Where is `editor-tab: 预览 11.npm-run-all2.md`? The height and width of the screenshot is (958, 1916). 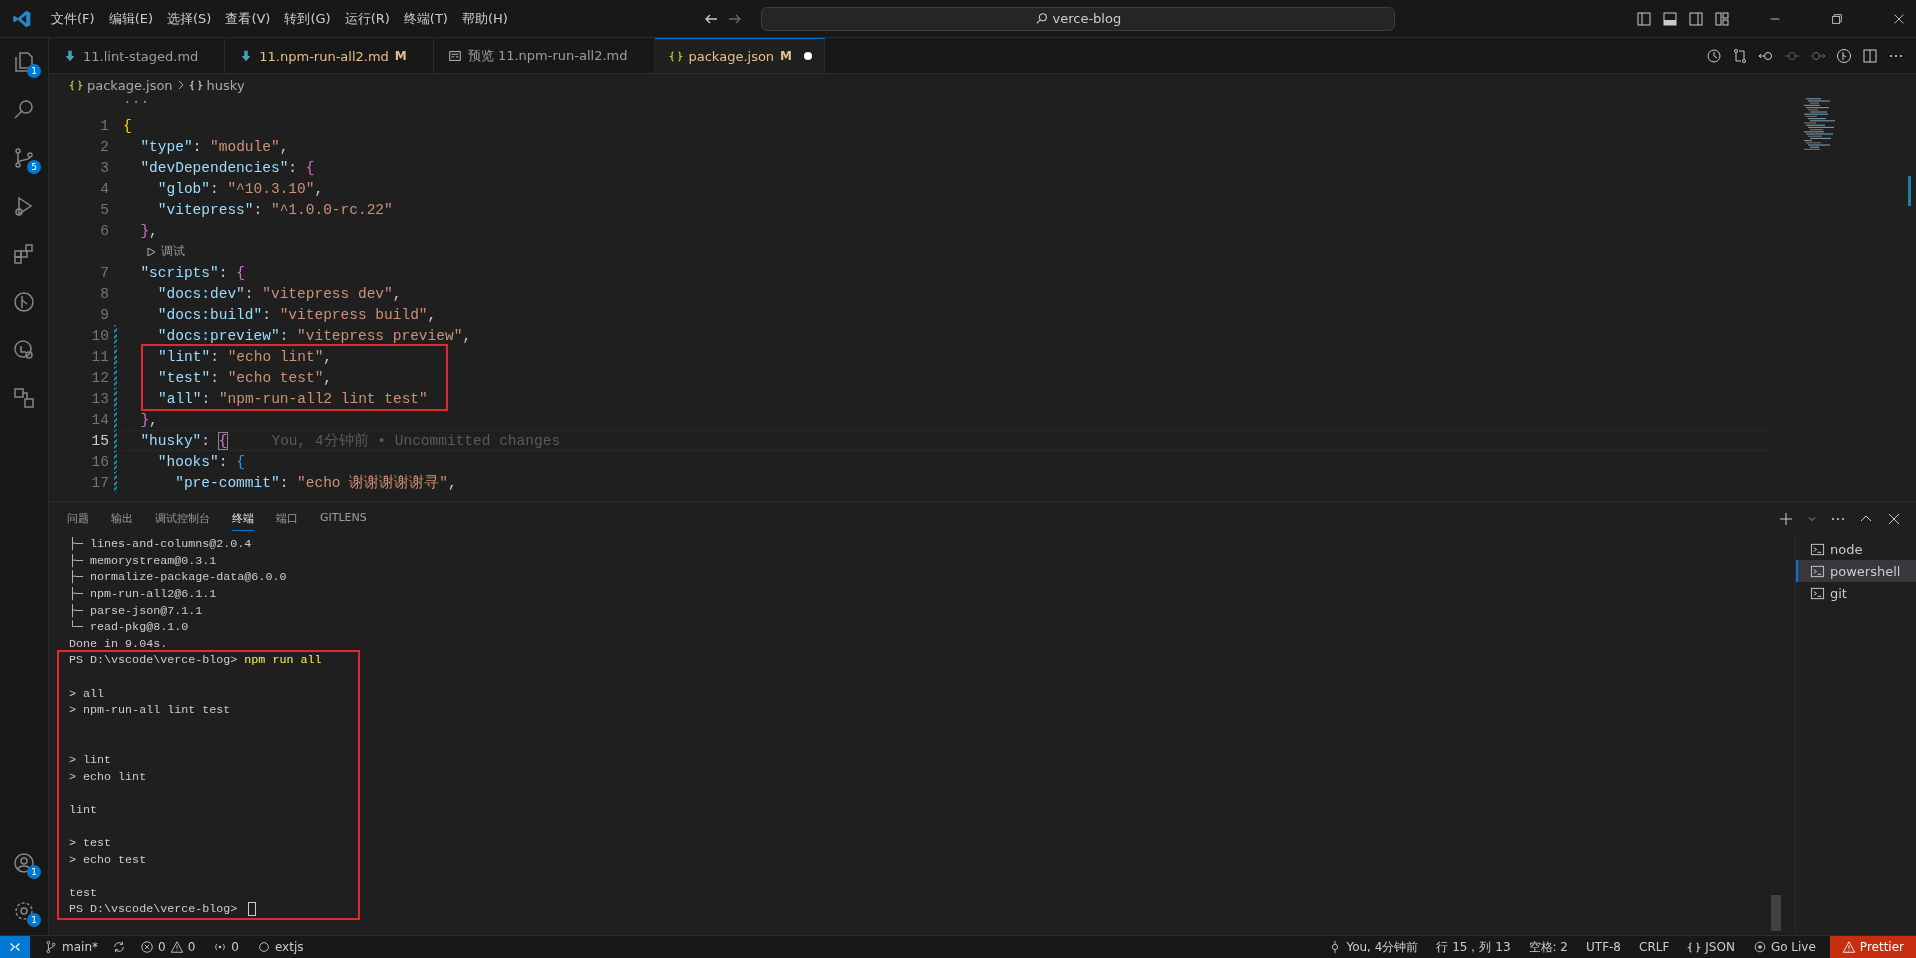 editor-tab: 预览 11.npm-run-all2.md is located at coordinates (544, 55).